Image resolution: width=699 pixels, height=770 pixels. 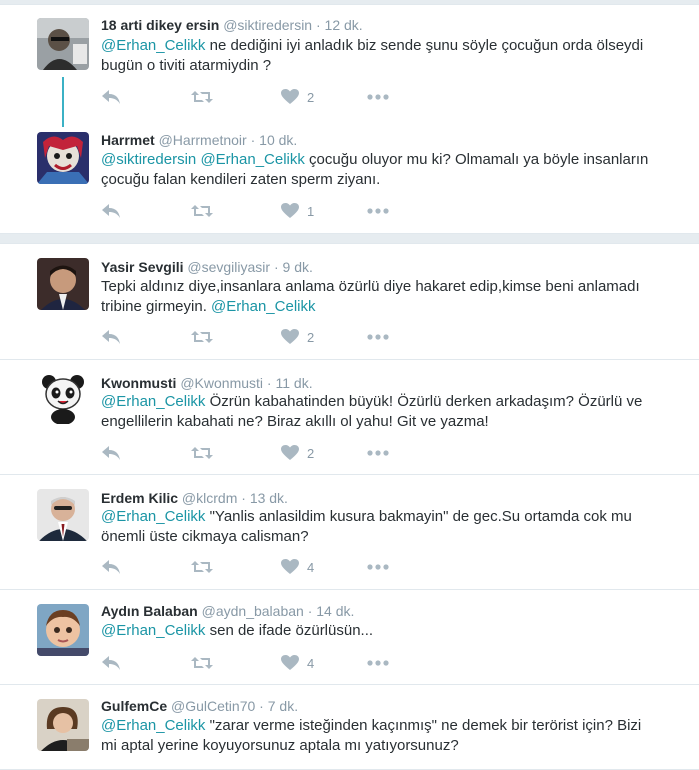 I want to click on timestamp: 7 dk., so click(x=283, y=706).